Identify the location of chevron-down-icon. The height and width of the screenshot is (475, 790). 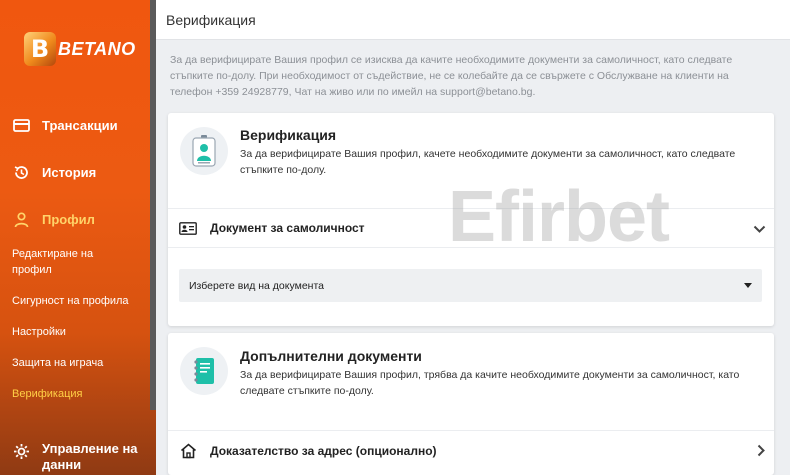
(759, 230).